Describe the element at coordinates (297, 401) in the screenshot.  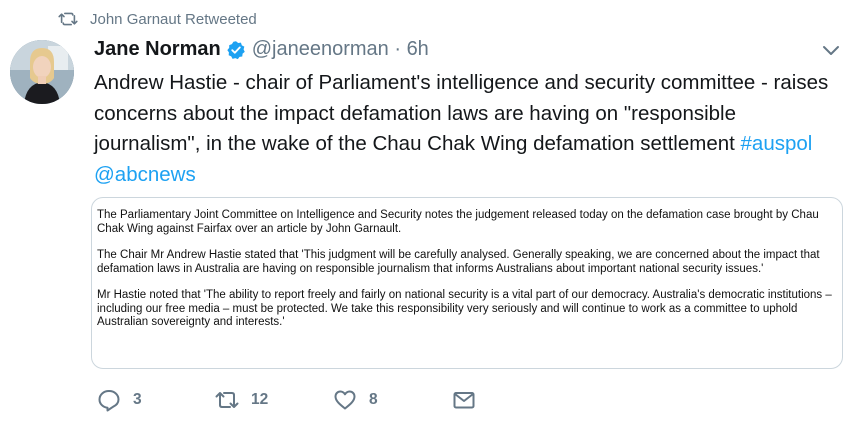
I see `tweet-actions: 3 12 8` at that location.